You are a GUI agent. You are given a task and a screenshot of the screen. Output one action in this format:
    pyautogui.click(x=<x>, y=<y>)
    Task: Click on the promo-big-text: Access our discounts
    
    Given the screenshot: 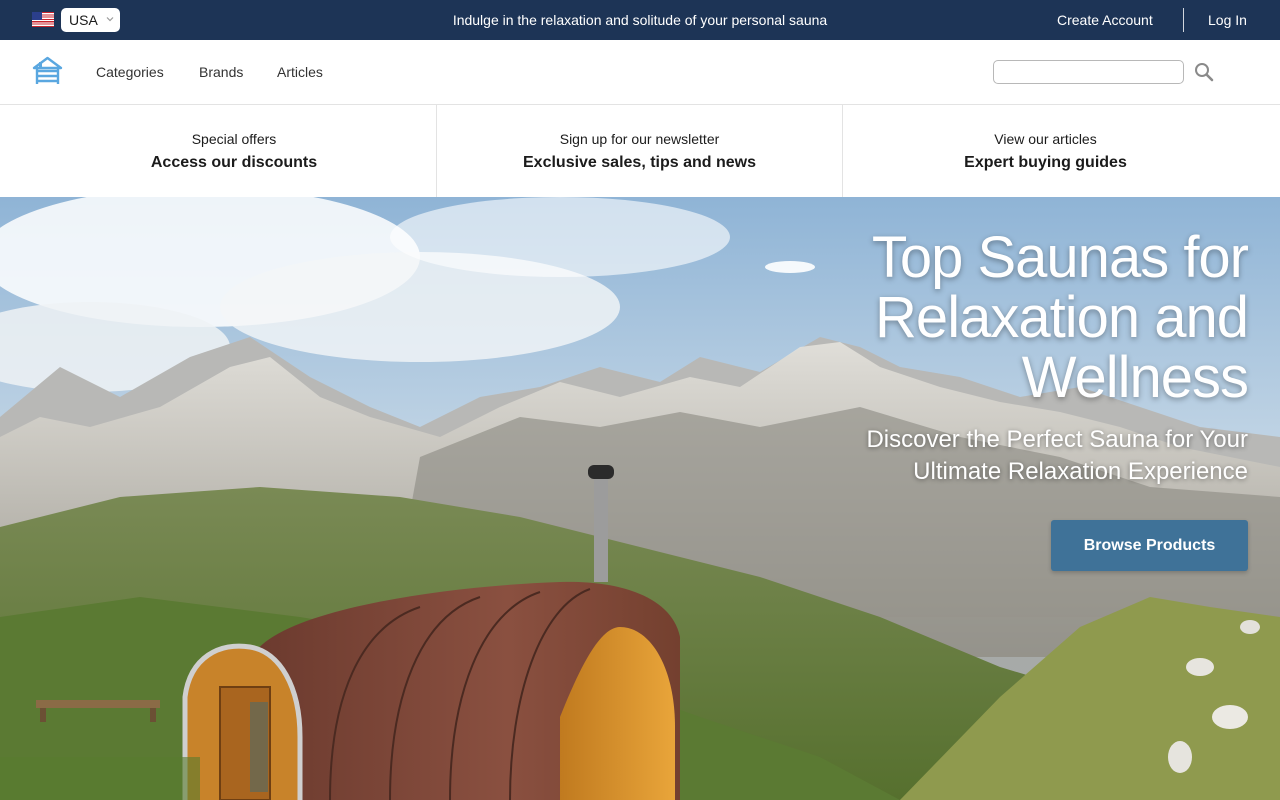 What is the action you would take?
    pyautogui.click(x=234, y=162)
    